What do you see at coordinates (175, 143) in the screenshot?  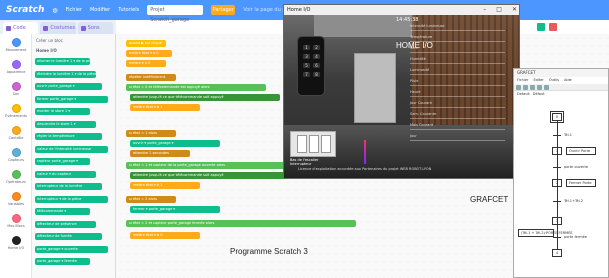 I see `script-block: ouvrir ▾ porte_garage ▾` at bounding box center [175, 143].